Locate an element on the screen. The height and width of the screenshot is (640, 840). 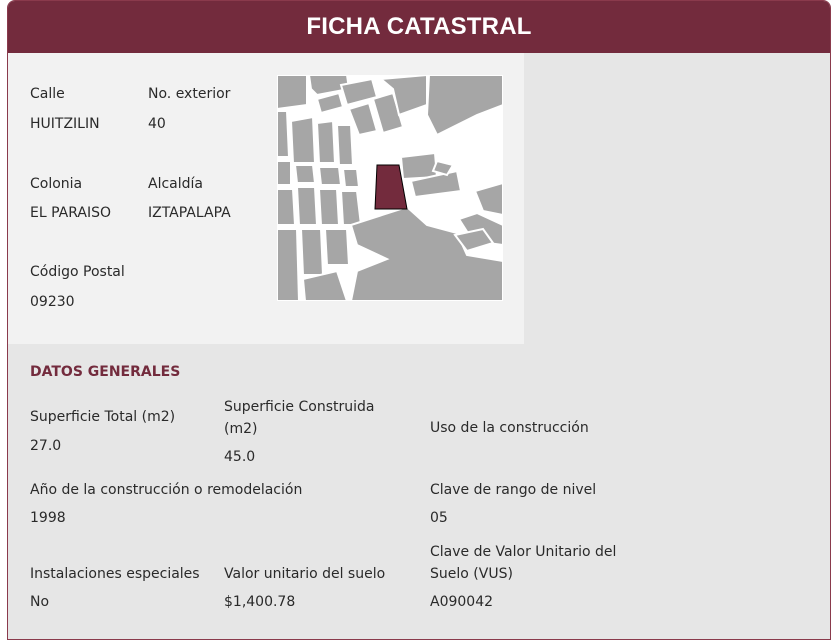
sup-total-label: Superficie Total (m2) is located at coordinates (103, 417).